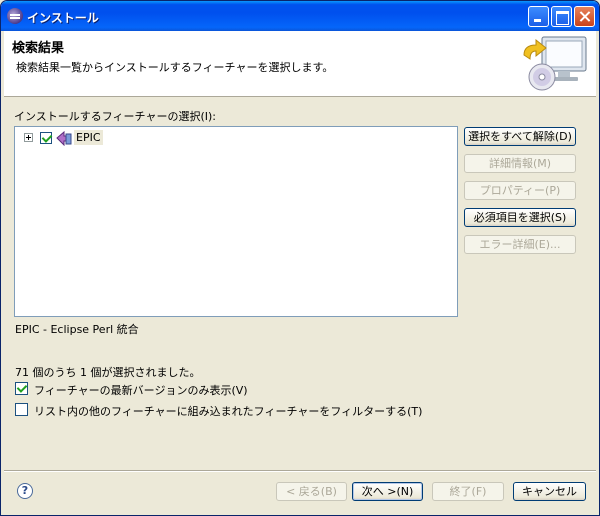 Image resolution: width=600 pixels, height=516 pixels. Describe the element at coordinates (38, 48) in the screenshot. I see `banner-title: 検索結果` at that location.